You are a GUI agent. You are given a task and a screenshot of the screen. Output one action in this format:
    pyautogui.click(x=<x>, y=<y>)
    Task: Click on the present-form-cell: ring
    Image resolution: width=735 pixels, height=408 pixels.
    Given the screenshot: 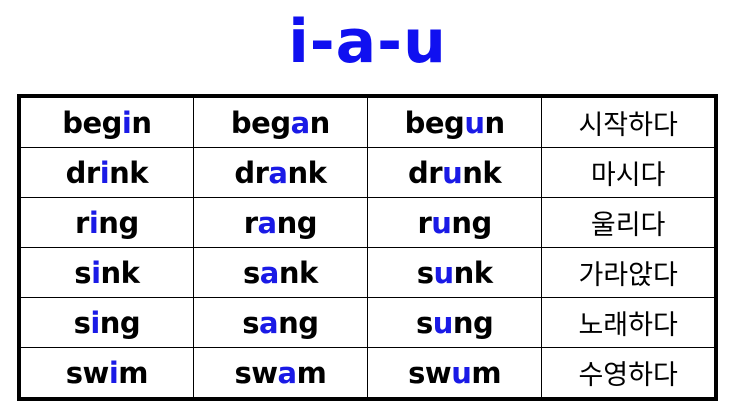 What is the action you would take?
    pyautogui.click(x=106, y=222)
    